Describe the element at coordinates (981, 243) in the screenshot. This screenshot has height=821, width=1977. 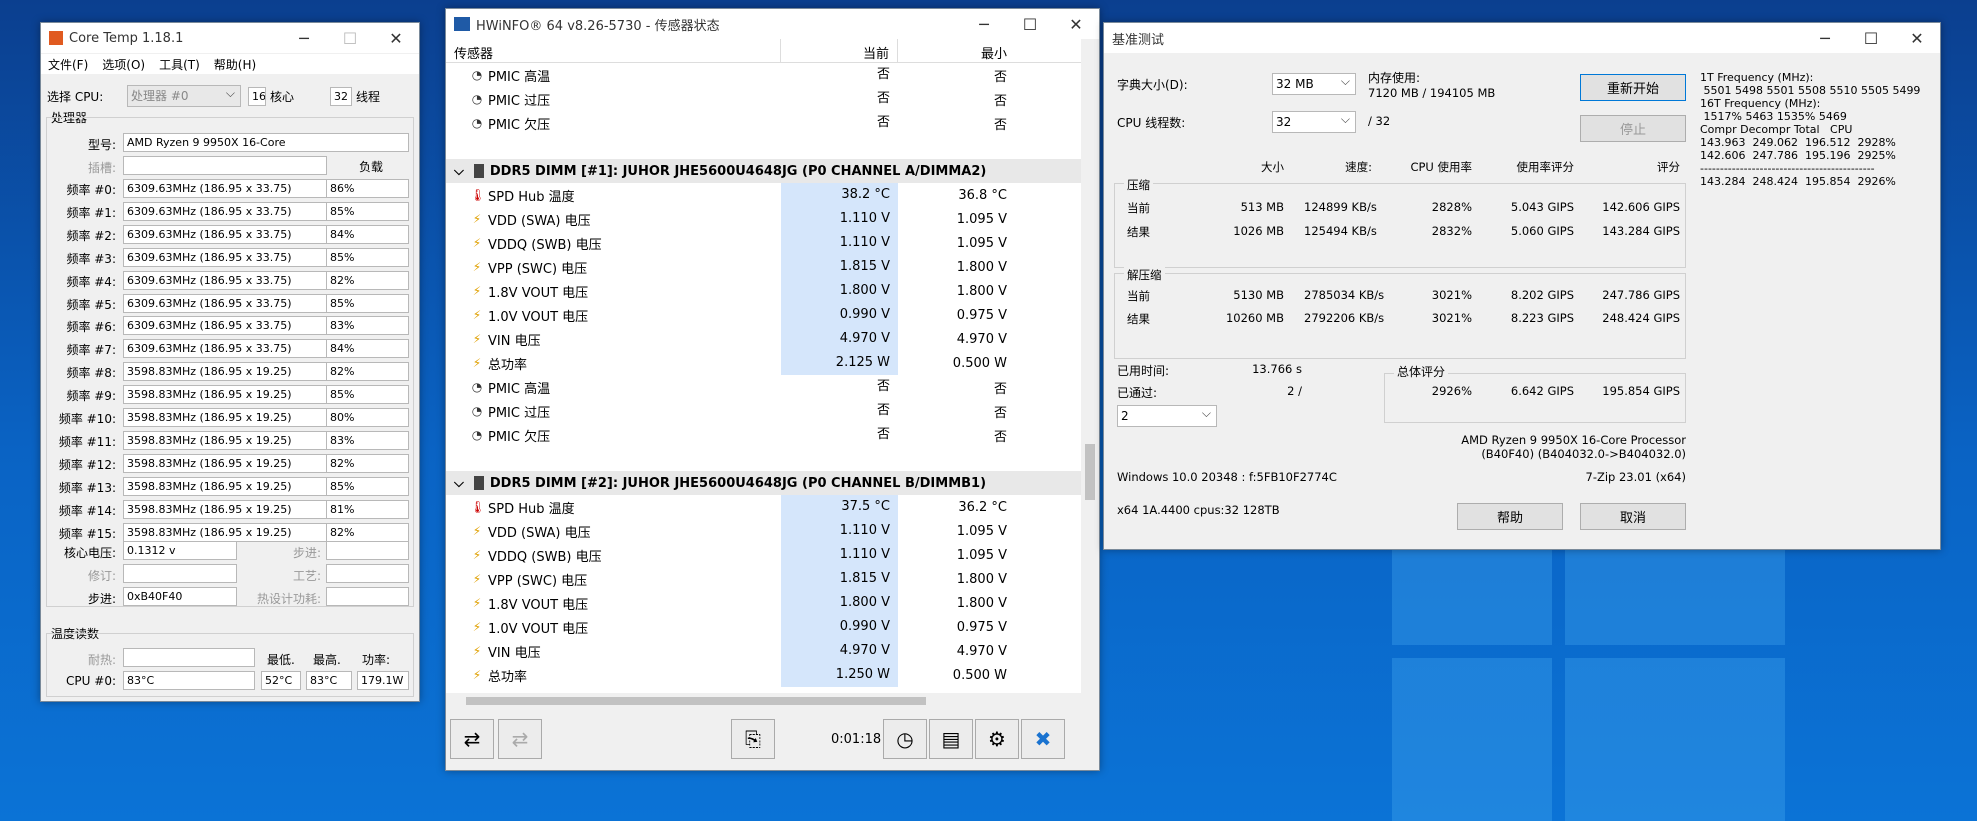
I see `sensor-min: 1.095 V` at that location.